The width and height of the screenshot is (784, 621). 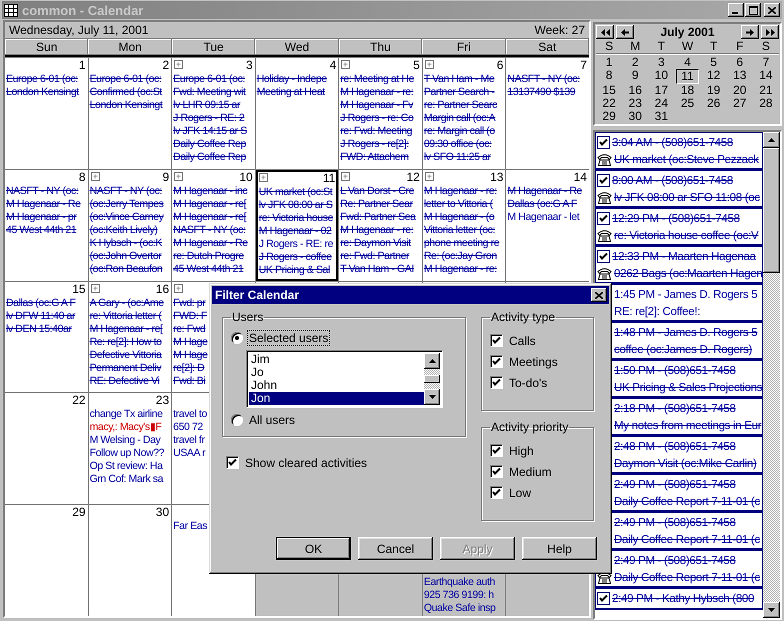 I want to click on mini-calendar-day: 11, so click(x=687, y=76).